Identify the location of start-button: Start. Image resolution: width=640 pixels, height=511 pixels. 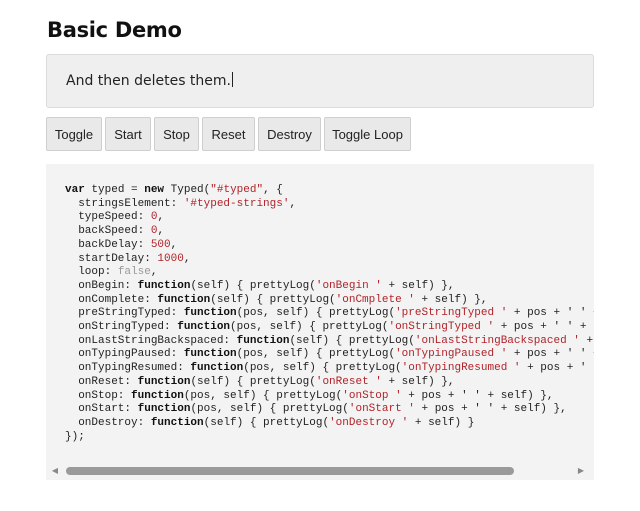
(128, 134).